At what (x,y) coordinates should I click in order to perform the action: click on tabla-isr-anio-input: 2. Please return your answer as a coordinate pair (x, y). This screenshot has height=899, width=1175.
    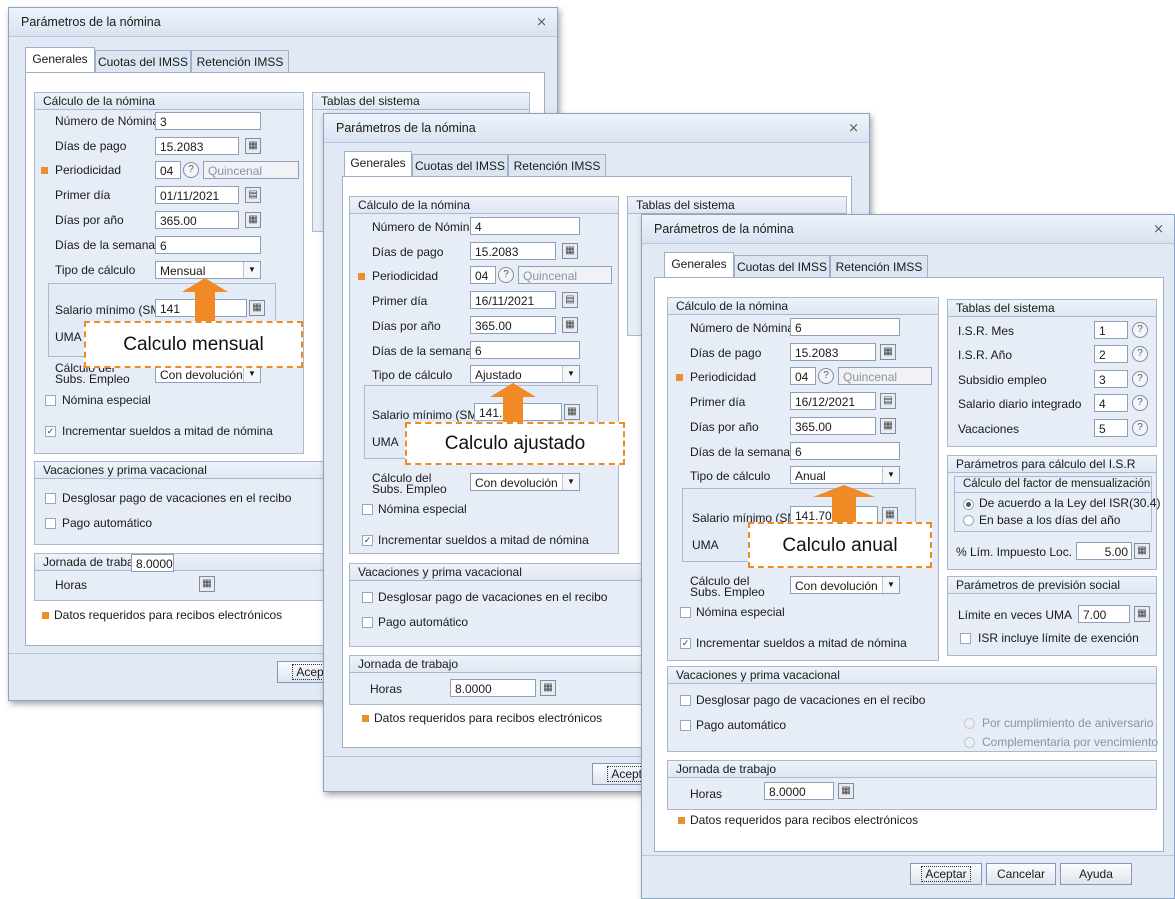
    Looking at the image, I should click on (1111, 354).